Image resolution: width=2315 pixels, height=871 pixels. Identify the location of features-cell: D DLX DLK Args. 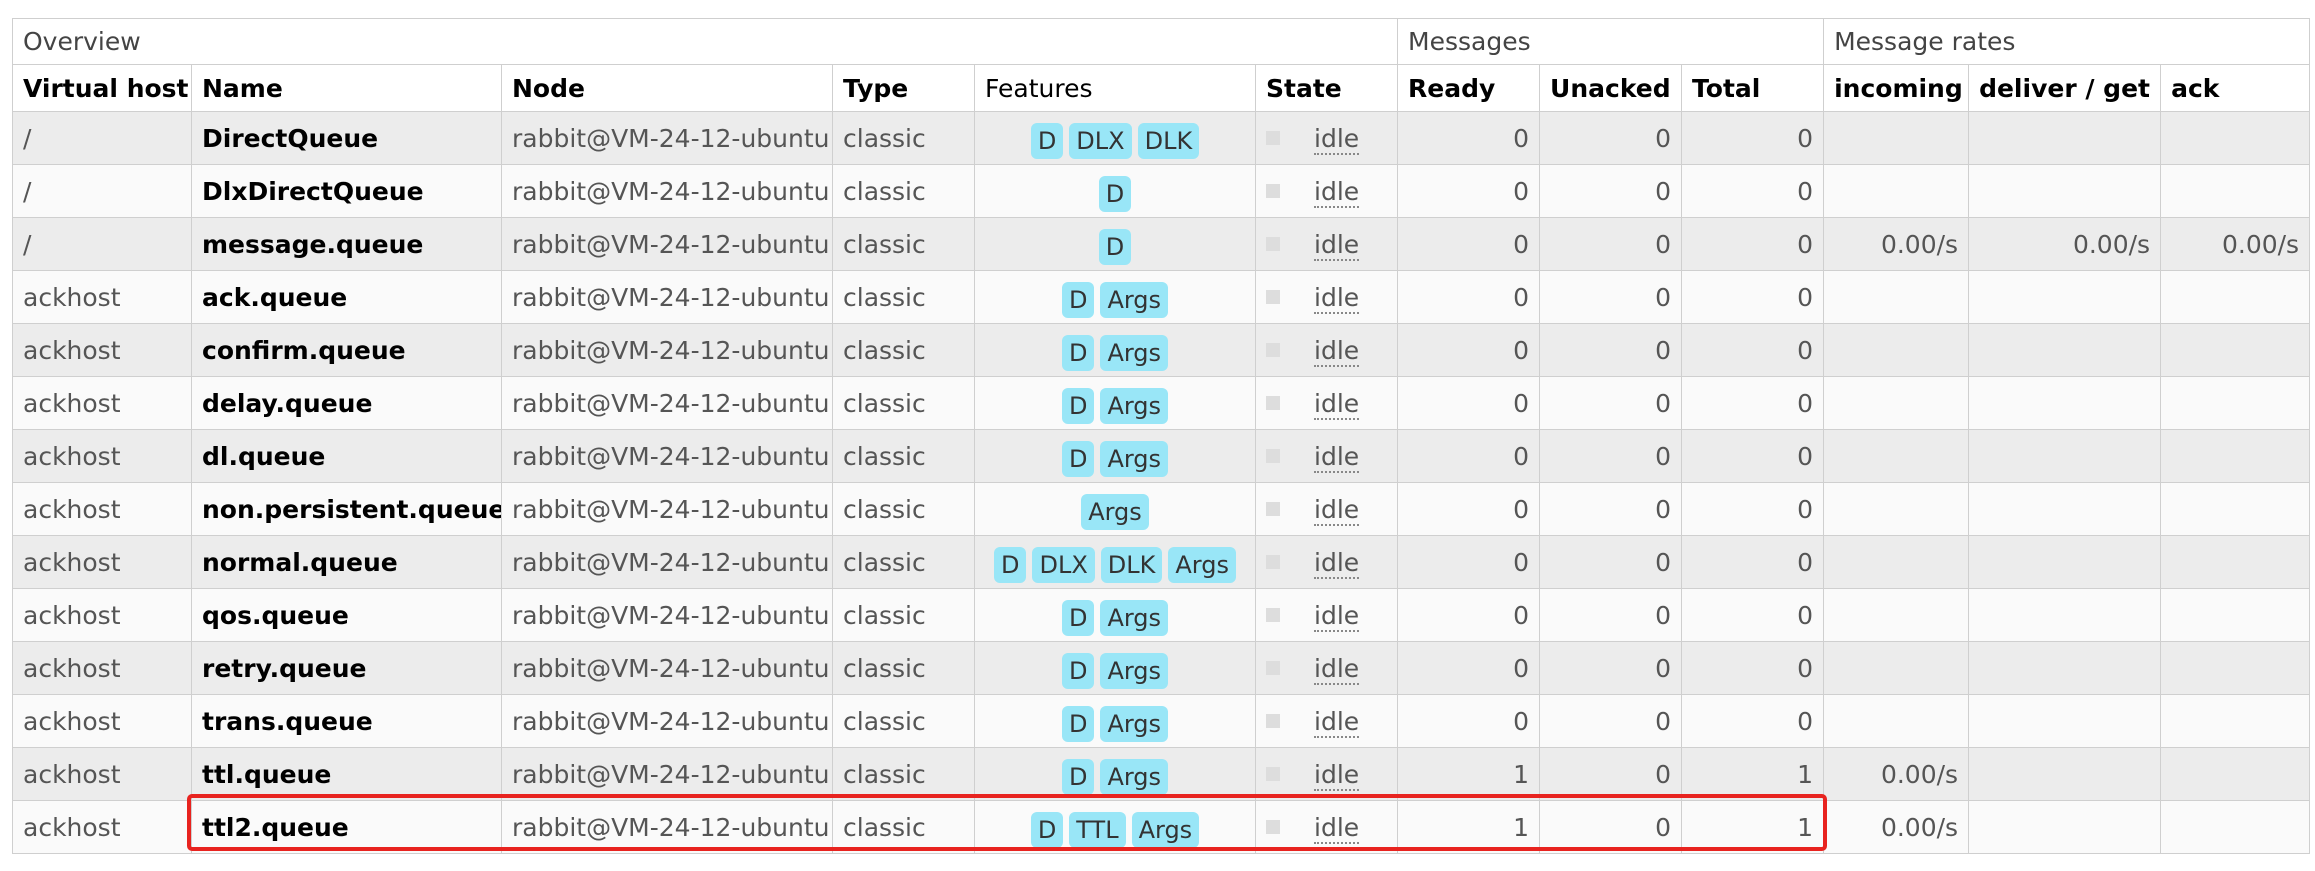
(1115, 562).